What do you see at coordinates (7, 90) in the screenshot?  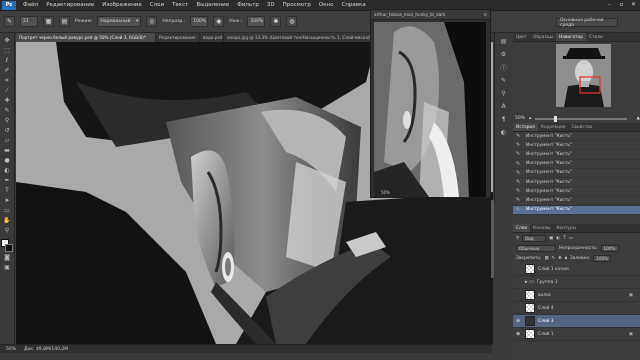 I see `eyedropper-tool-icon: ⁄` at bounding box center [7, 90].